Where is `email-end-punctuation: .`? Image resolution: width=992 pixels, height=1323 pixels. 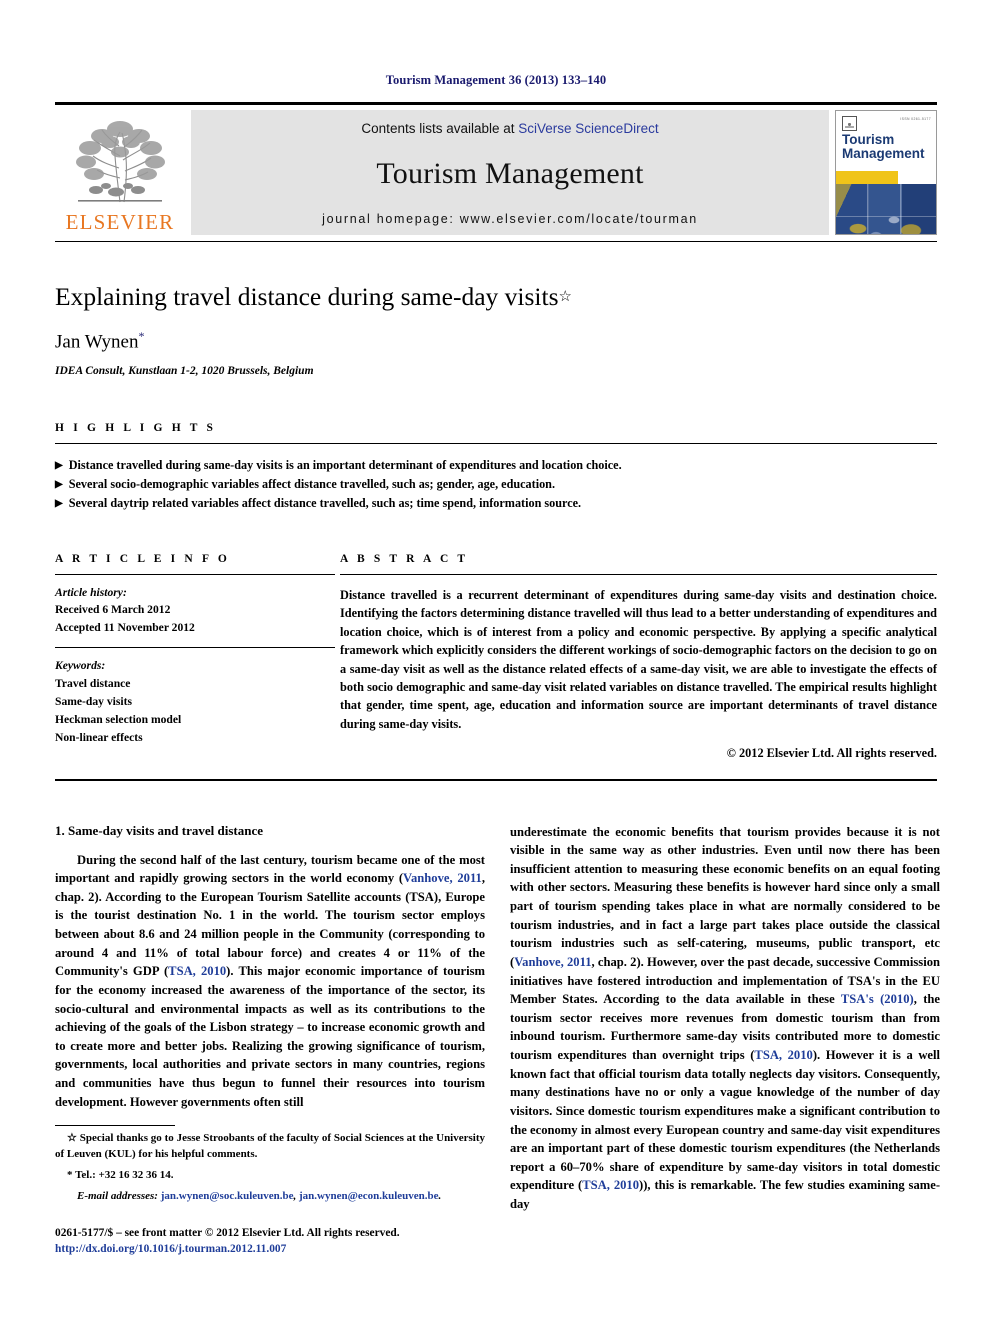
email-end-punctuation: . is located at coordinates (440, 1195).